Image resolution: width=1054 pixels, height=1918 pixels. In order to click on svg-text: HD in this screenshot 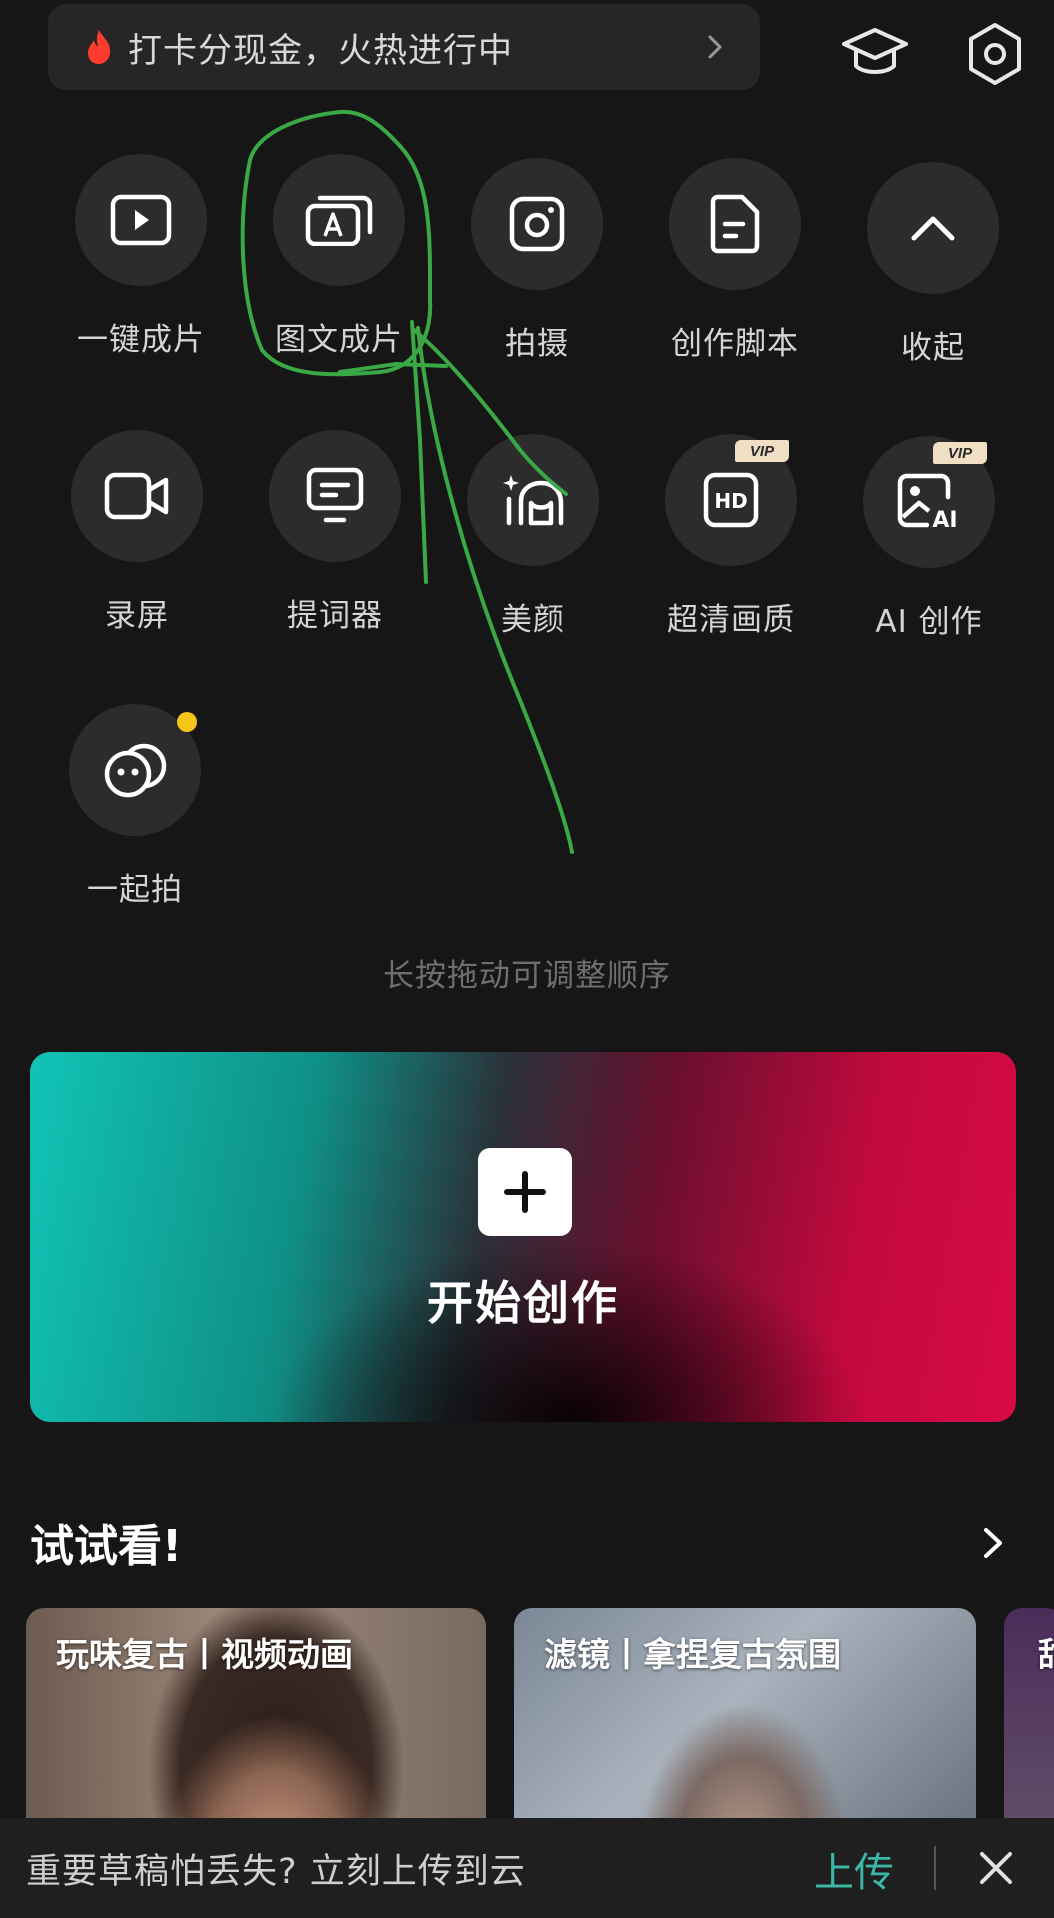, I will do `click(730, 501)`.